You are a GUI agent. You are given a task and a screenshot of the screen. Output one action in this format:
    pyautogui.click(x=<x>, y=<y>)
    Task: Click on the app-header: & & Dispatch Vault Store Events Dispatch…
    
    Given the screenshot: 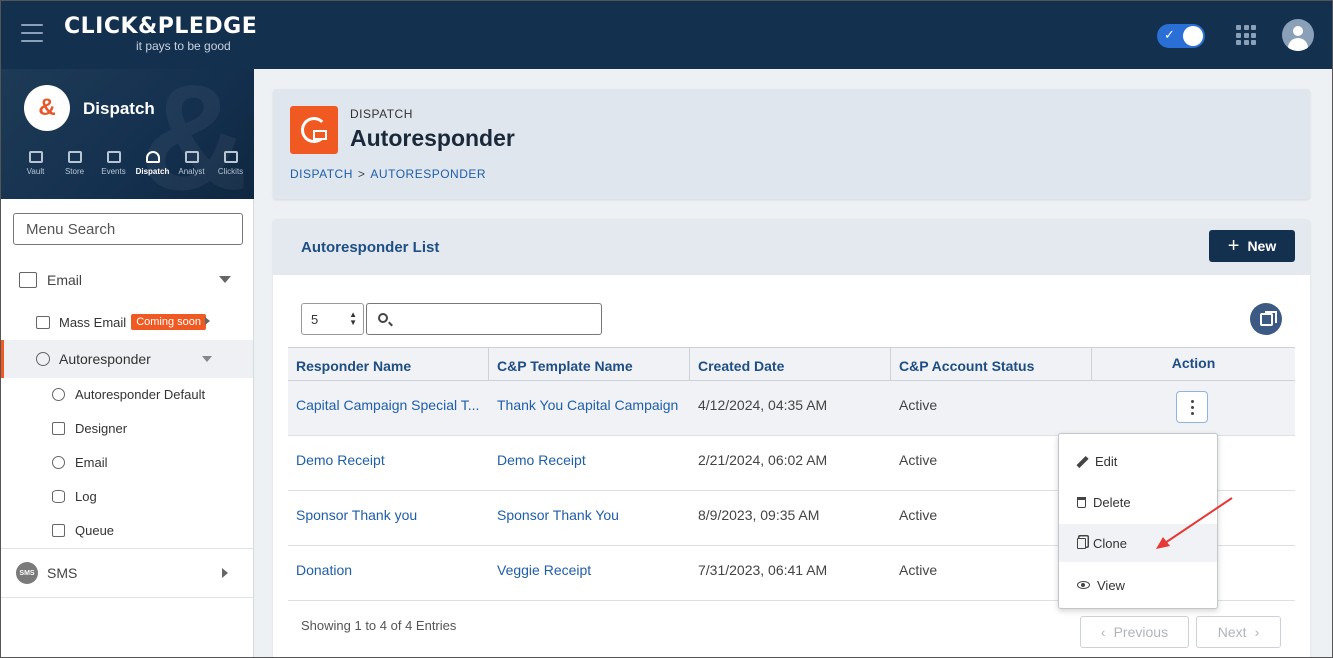 What is the action you would take?
    pyautogui.click(x=127, y=134)
    